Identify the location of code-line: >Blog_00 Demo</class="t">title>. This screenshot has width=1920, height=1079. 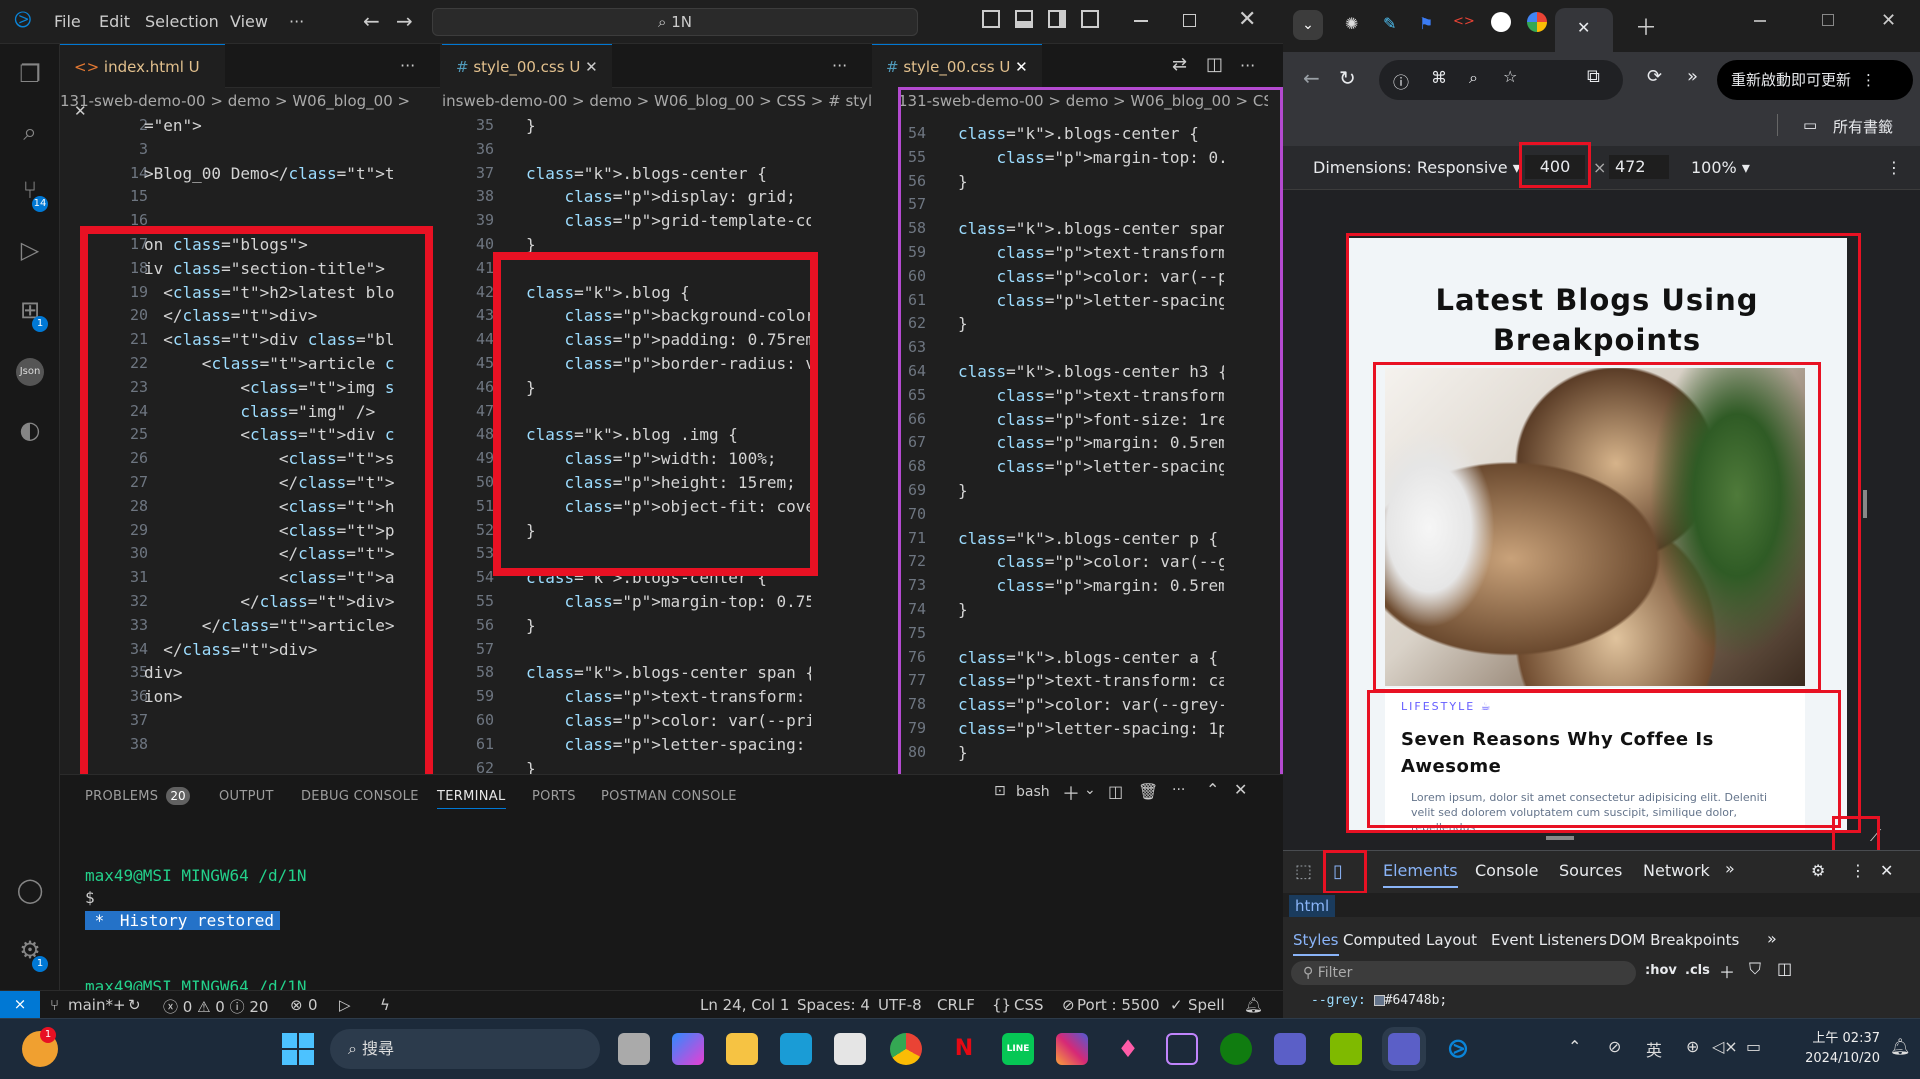
(269, 174).